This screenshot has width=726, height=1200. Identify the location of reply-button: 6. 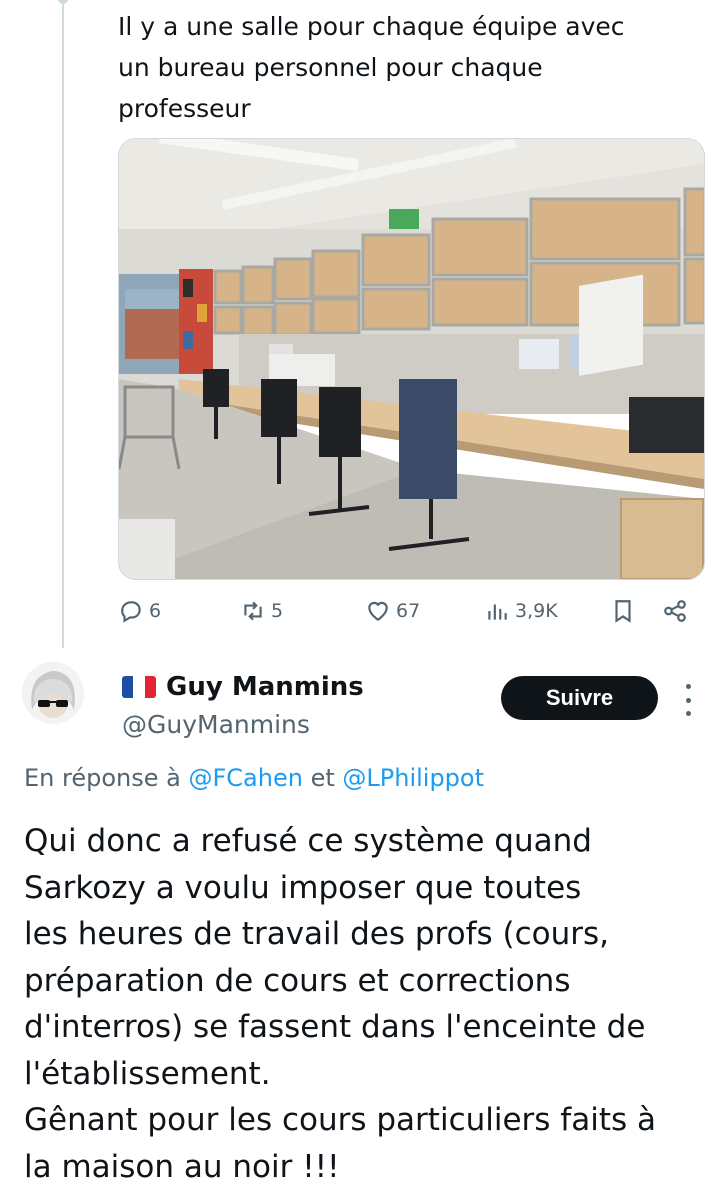
(139, 611).